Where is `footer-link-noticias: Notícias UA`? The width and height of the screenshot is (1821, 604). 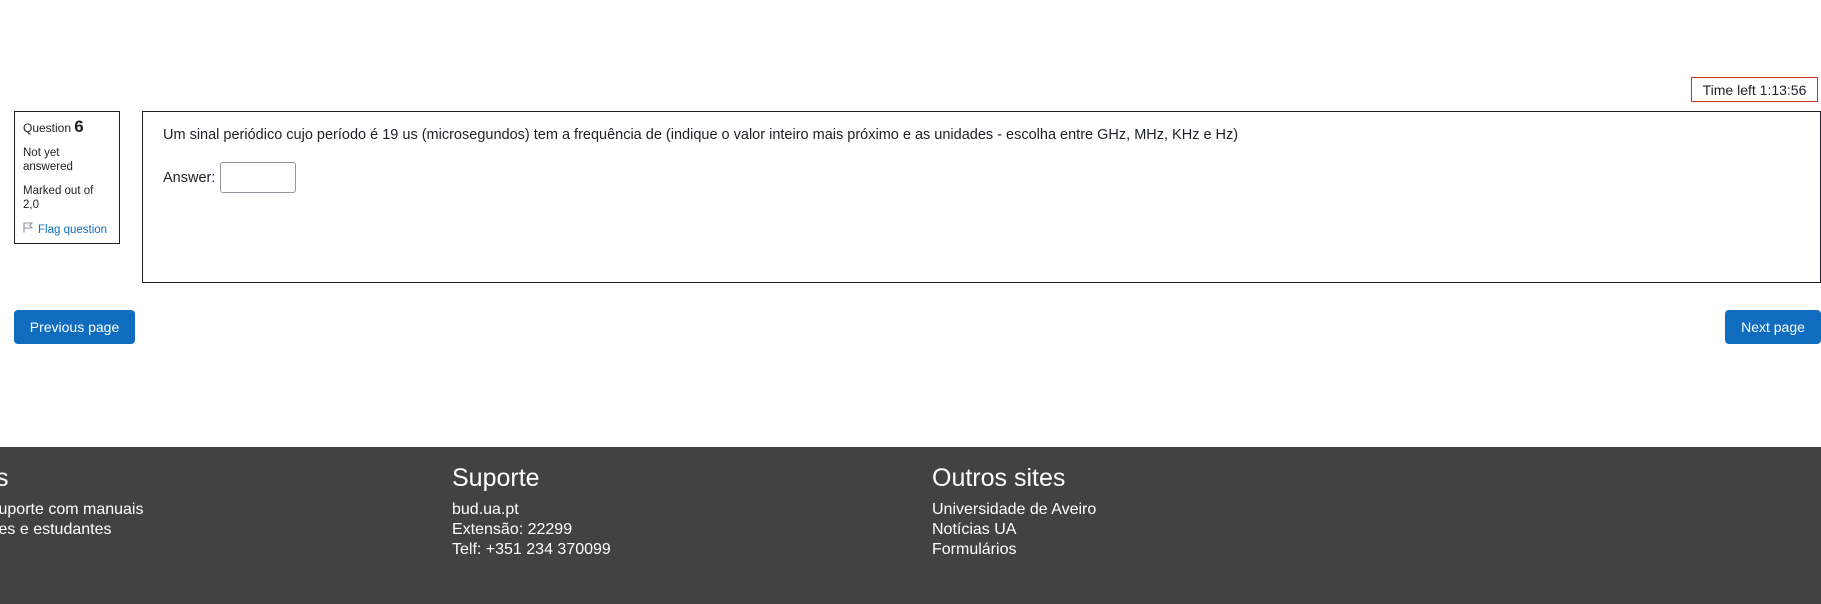
footer-link-noticias: Notícias UA is located at coordinates (1014, 530).